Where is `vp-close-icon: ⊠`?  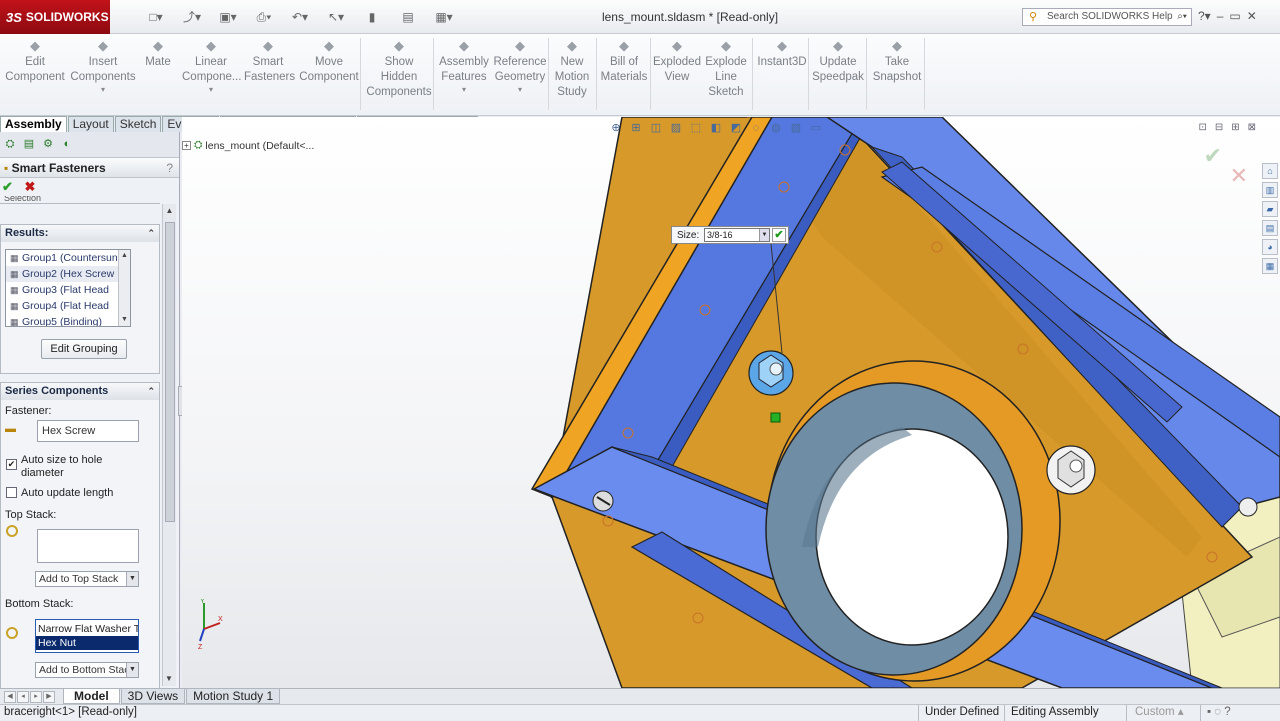 vp-close-icon: ⊠ is located at coordinates (1252, 127).